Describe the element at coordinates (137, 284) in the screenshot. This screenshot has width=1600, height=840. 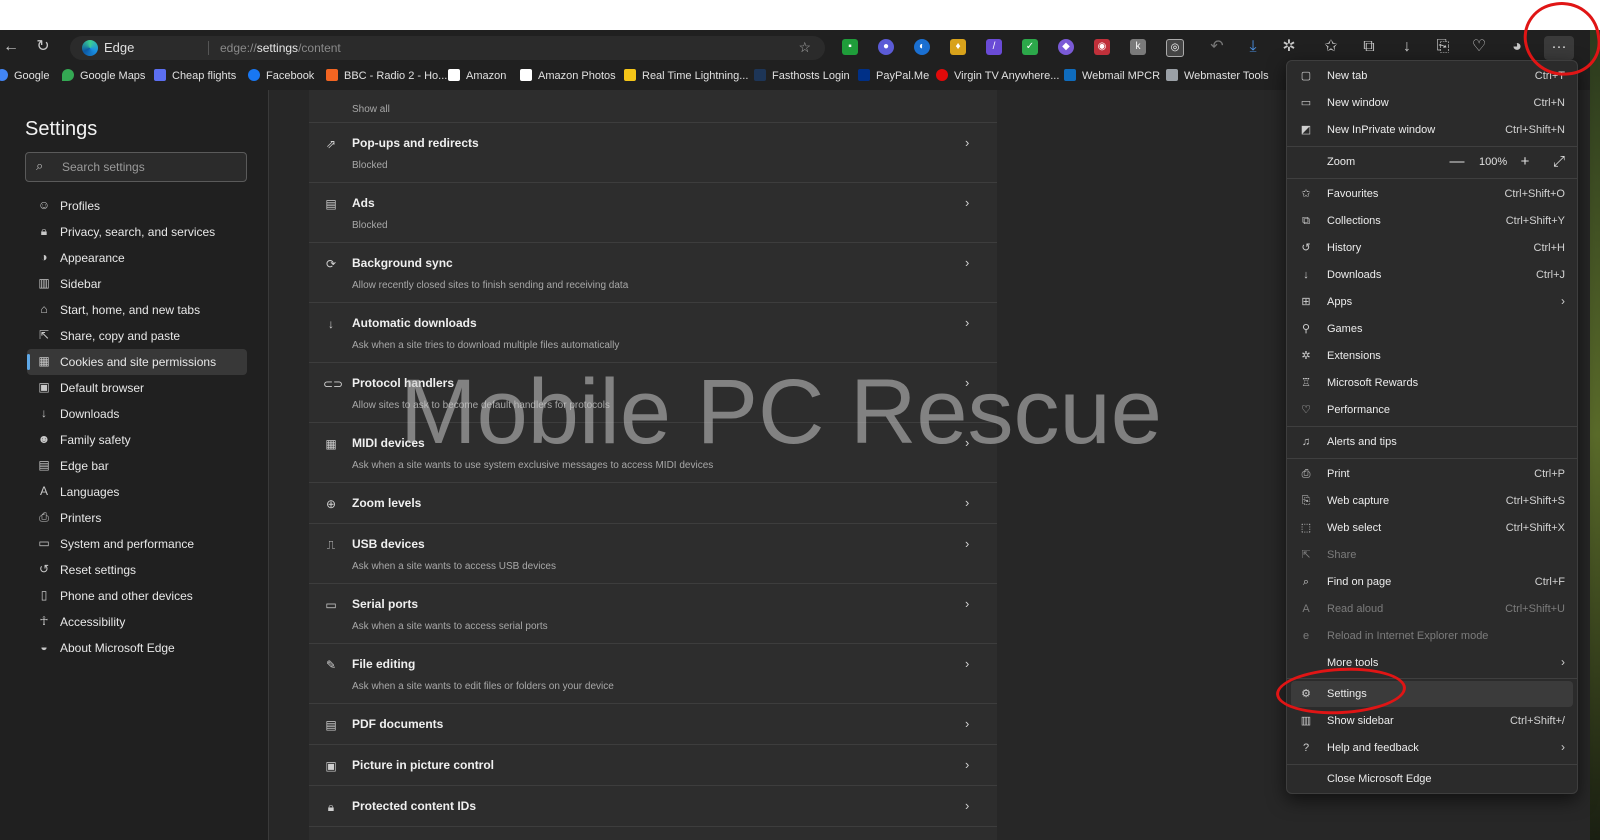
I see `sidebar-item-sidebar: ▥ Sidebar` at that location.